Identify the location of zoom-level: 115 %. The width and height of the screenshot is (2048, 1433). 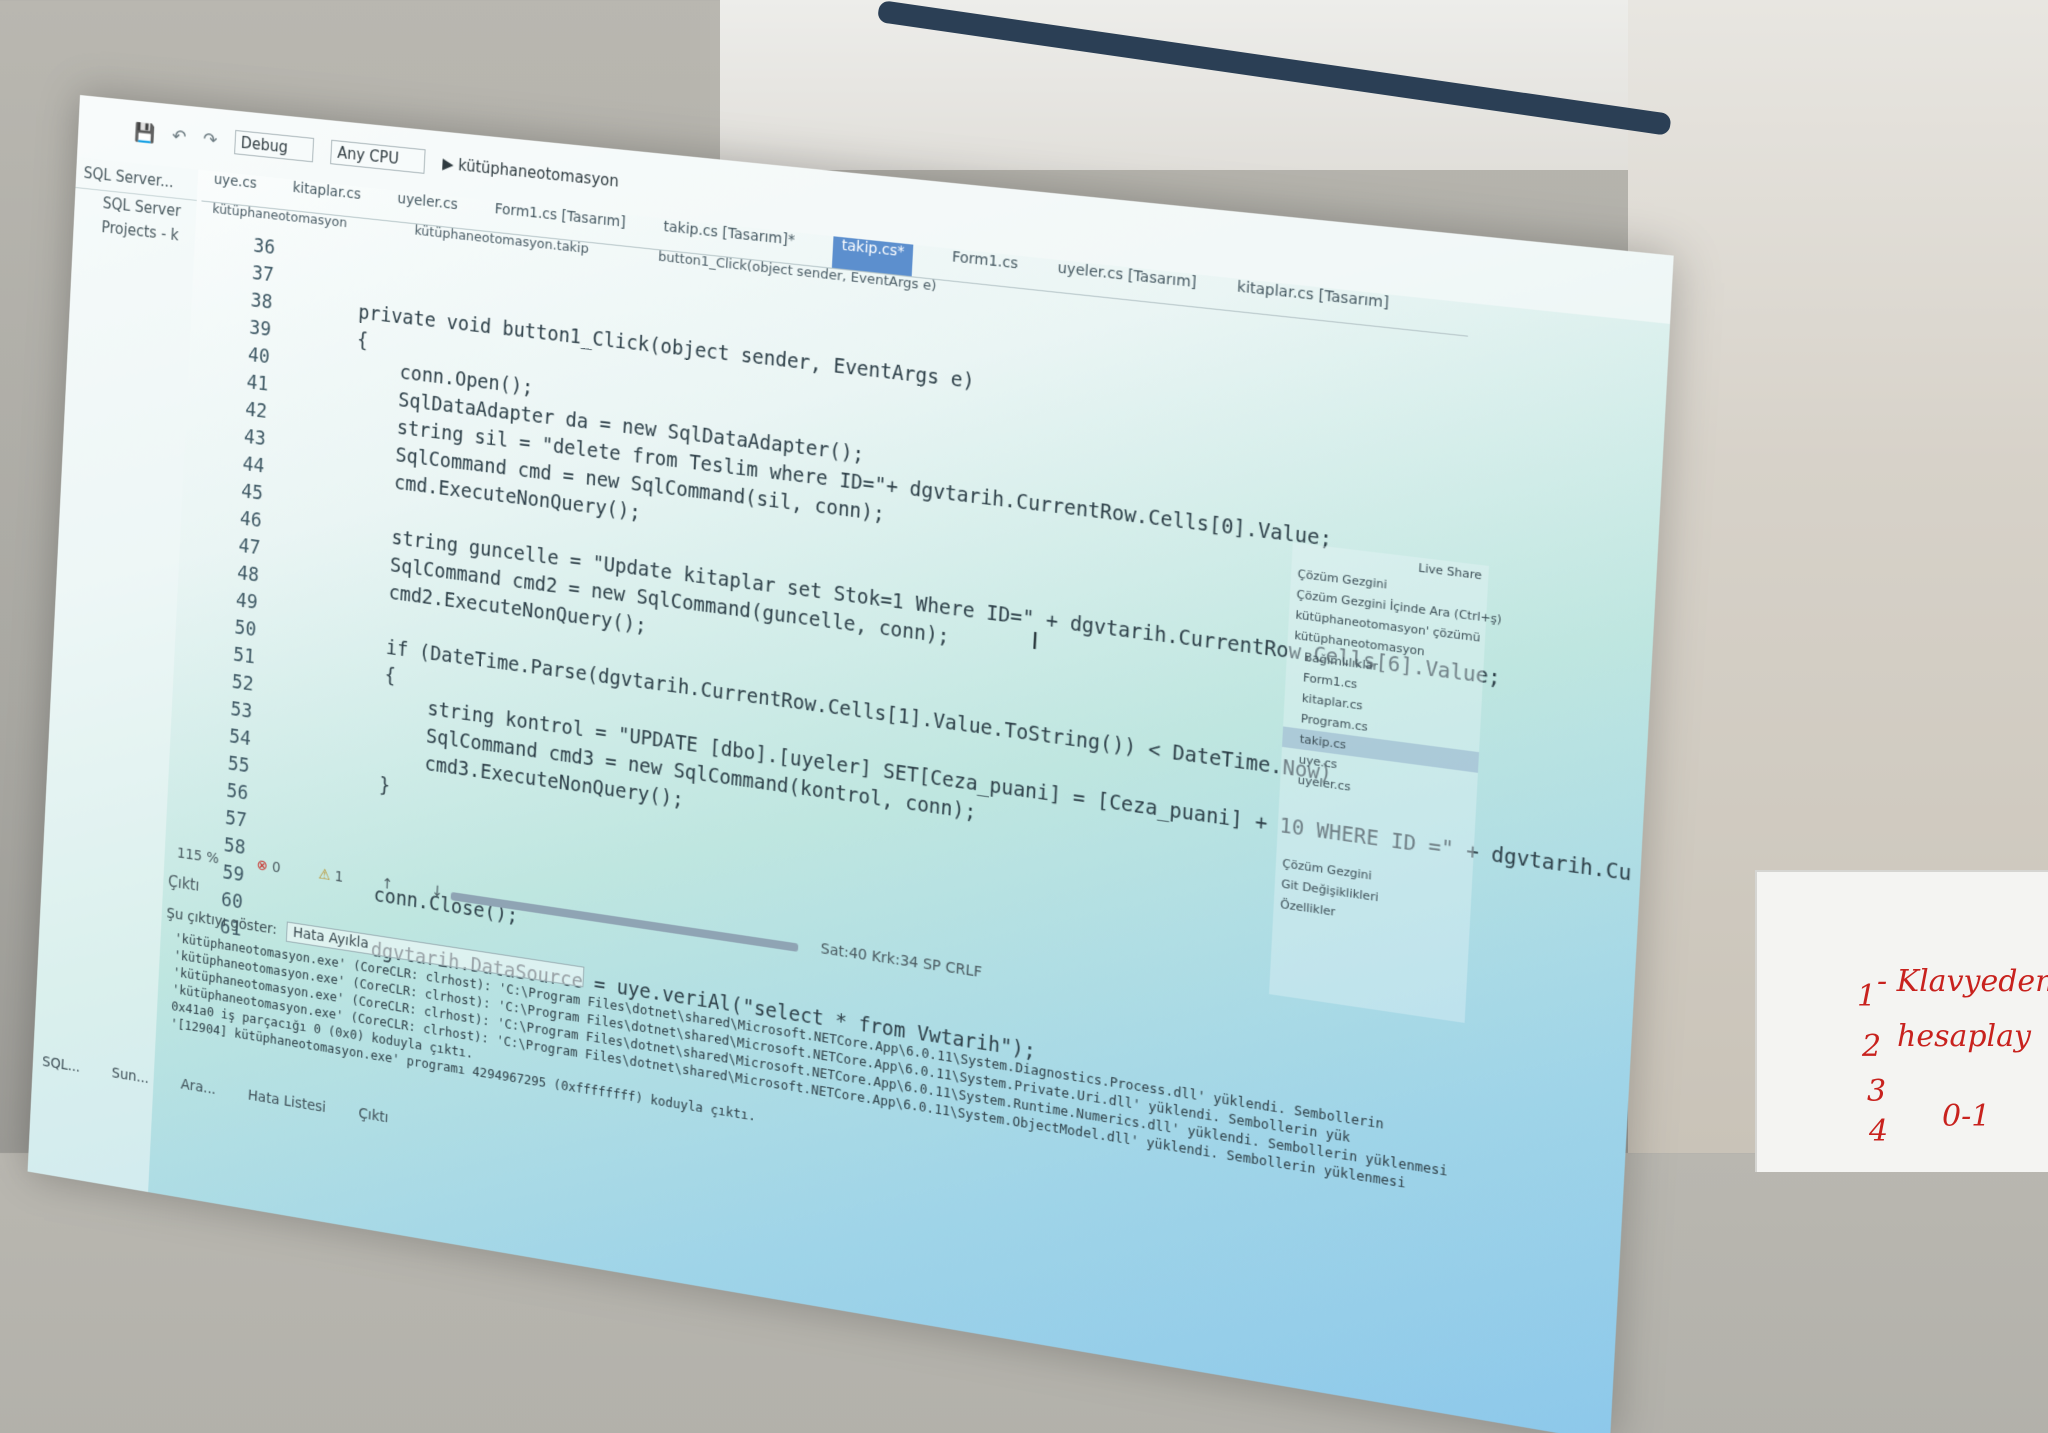
(198, 856).